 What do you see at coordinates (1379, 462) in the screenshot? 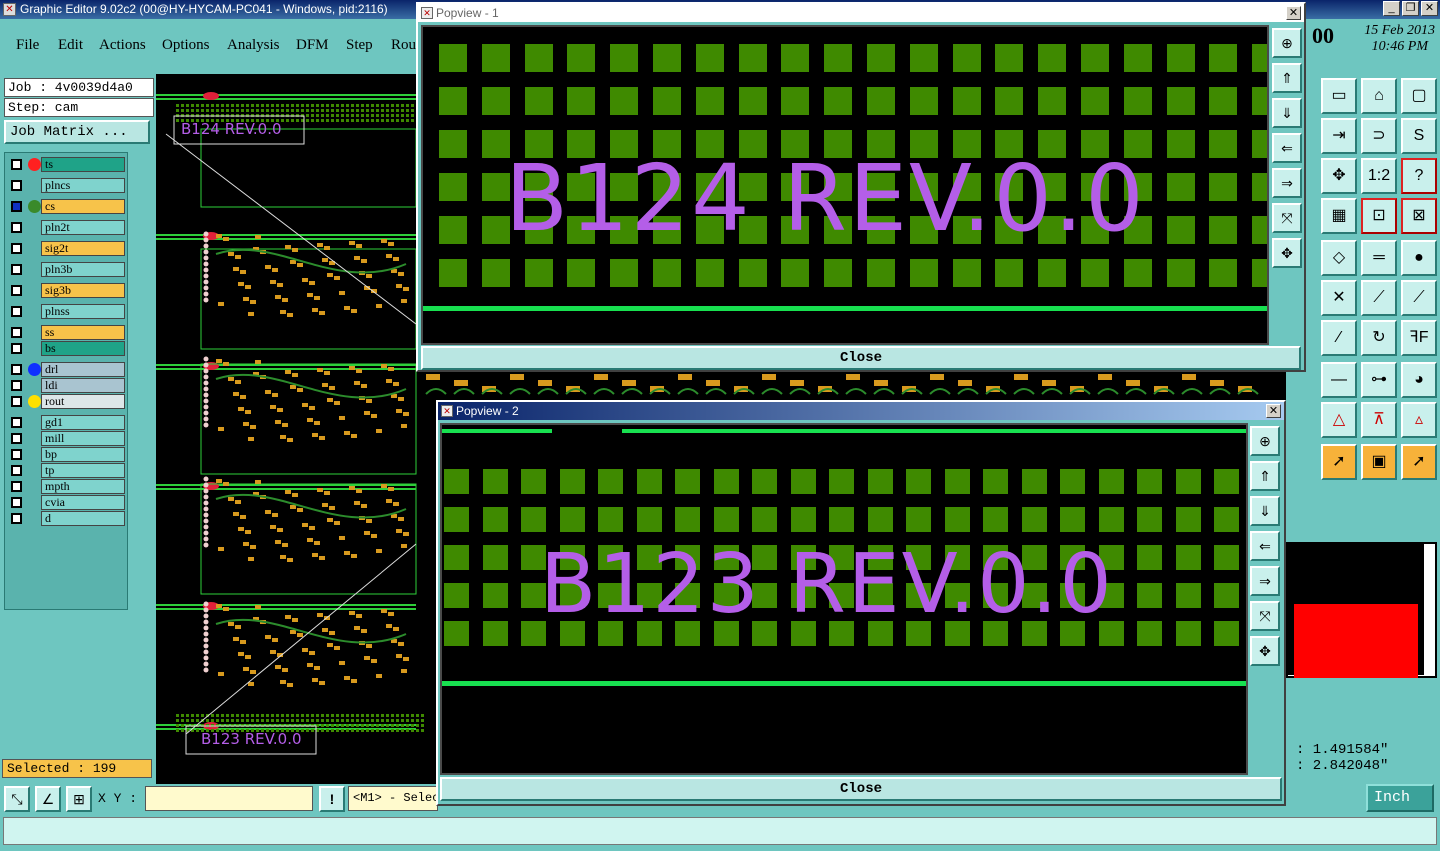
I see `arrow-box-icon: ▣` at bounding box center [1379, 462].